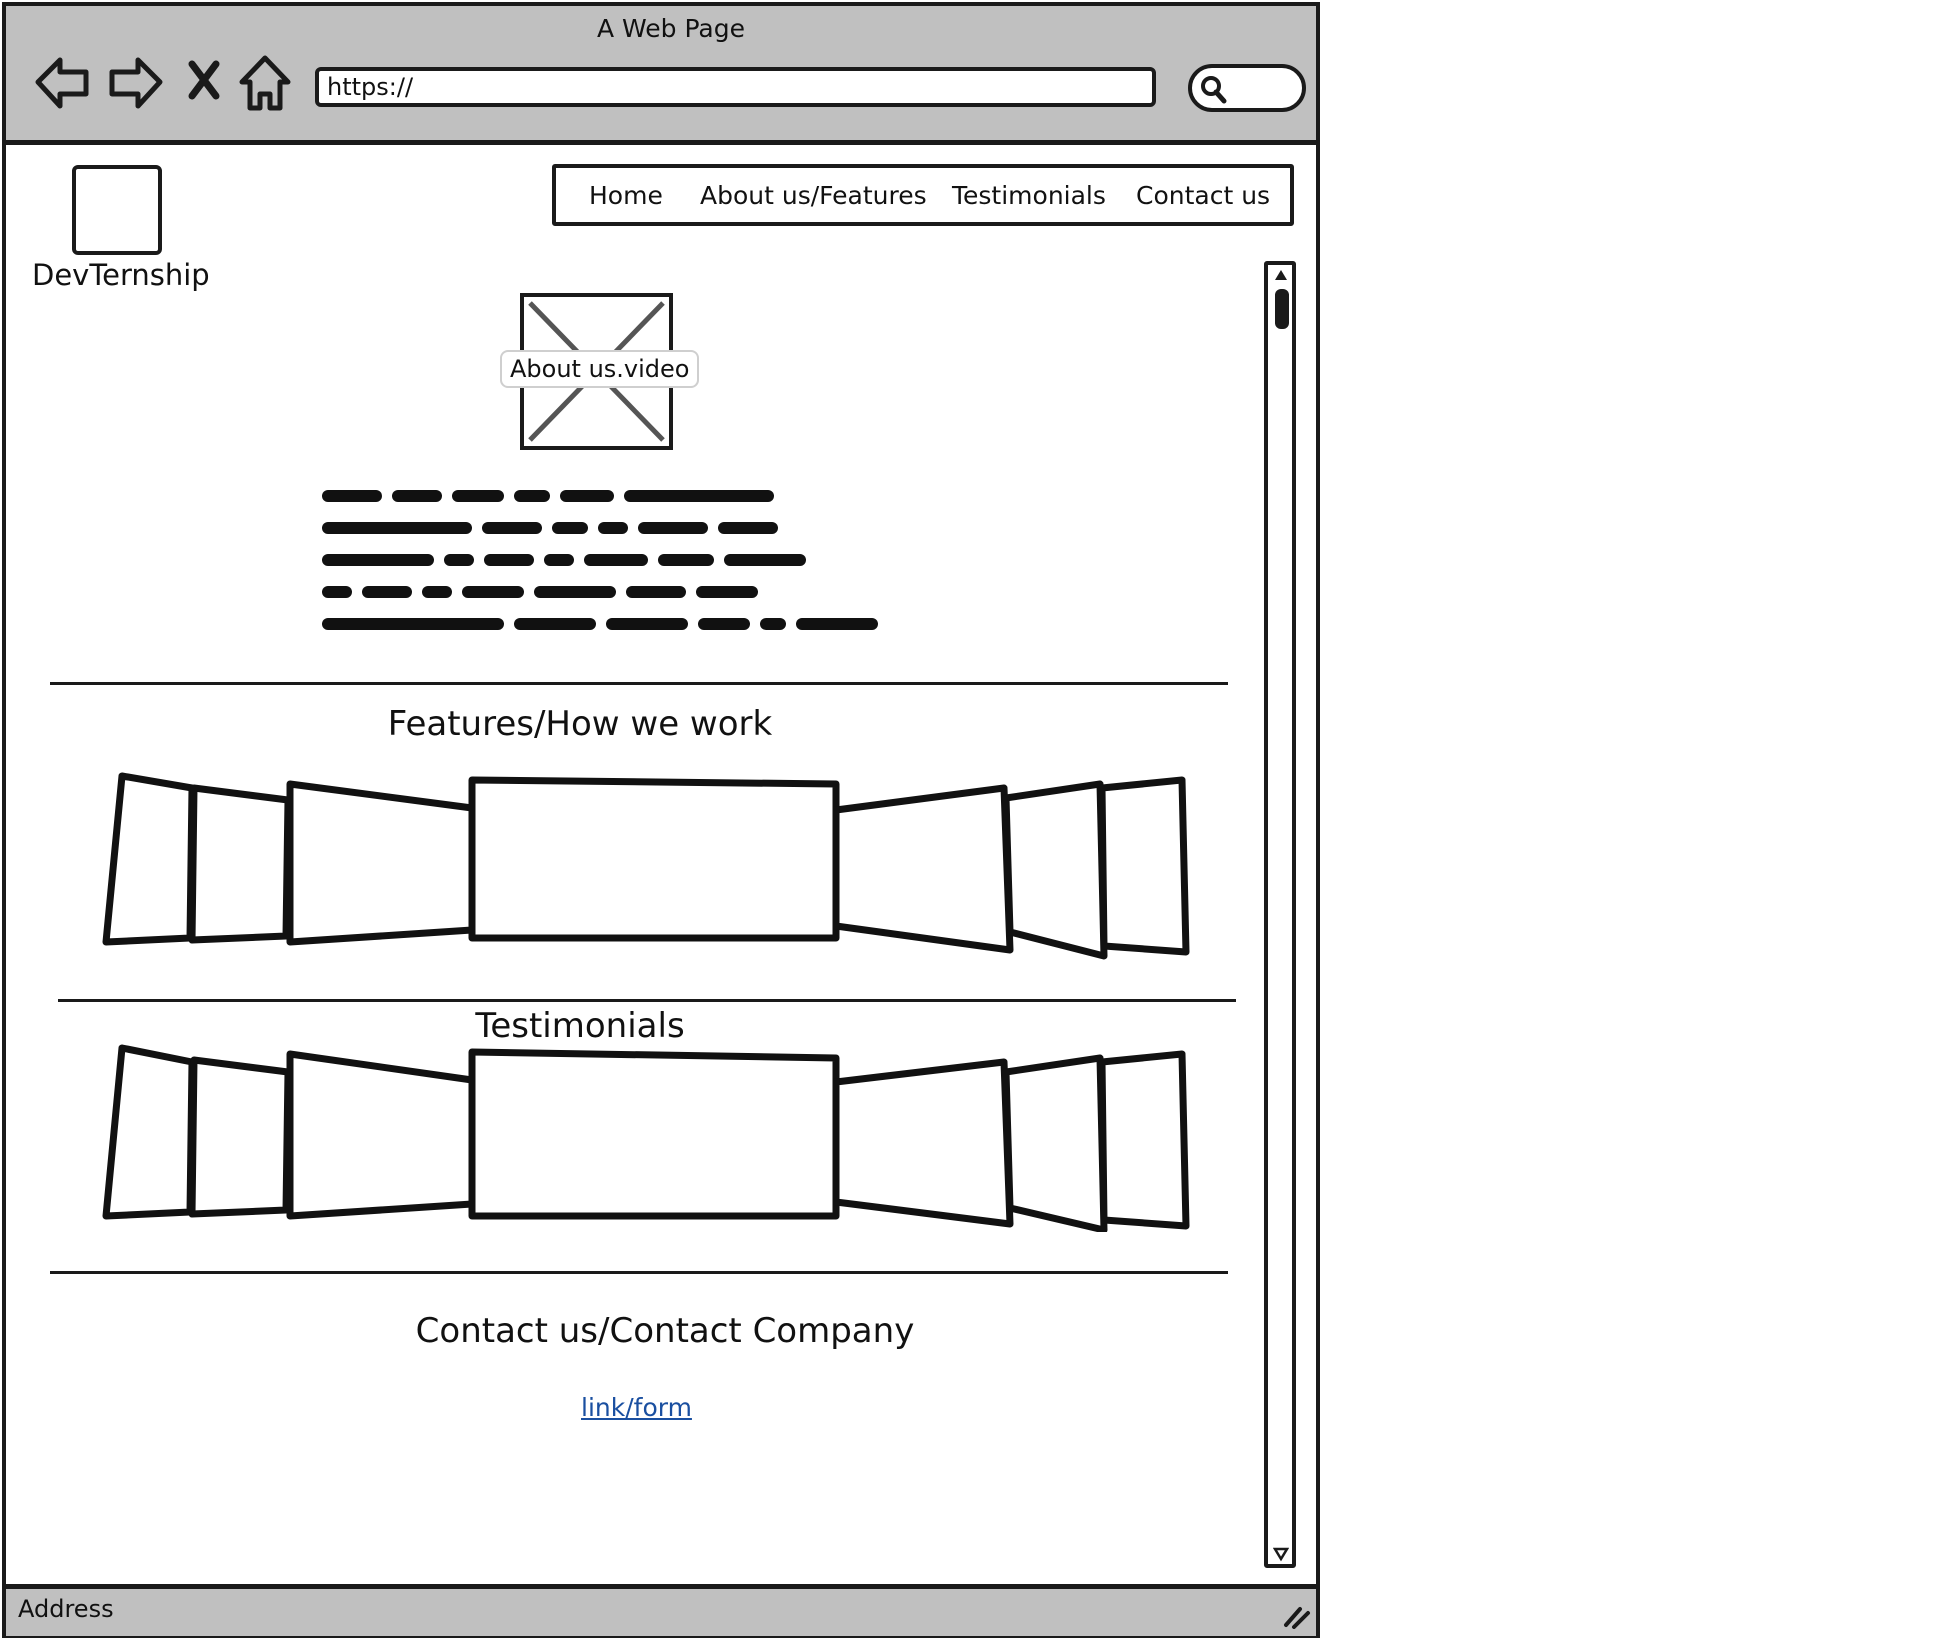 The height and width of the screenshot is (1642, 1958). Describe the element at coordinates (671, 28) in the screenshot. I see `window-title: A Web Page` at that location.